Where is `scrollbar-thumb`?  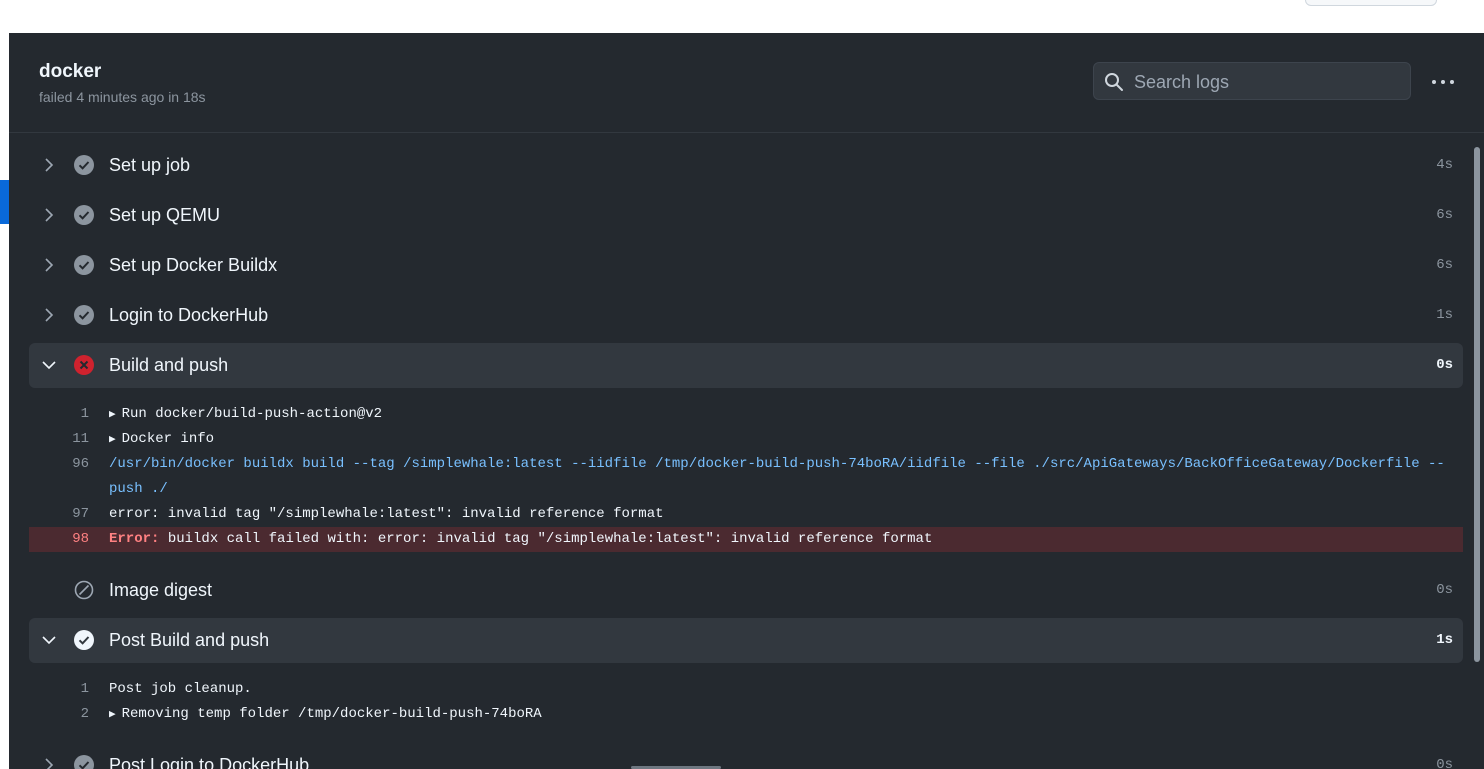 scrollbar-thumb is located at coordinates (1477, 404).